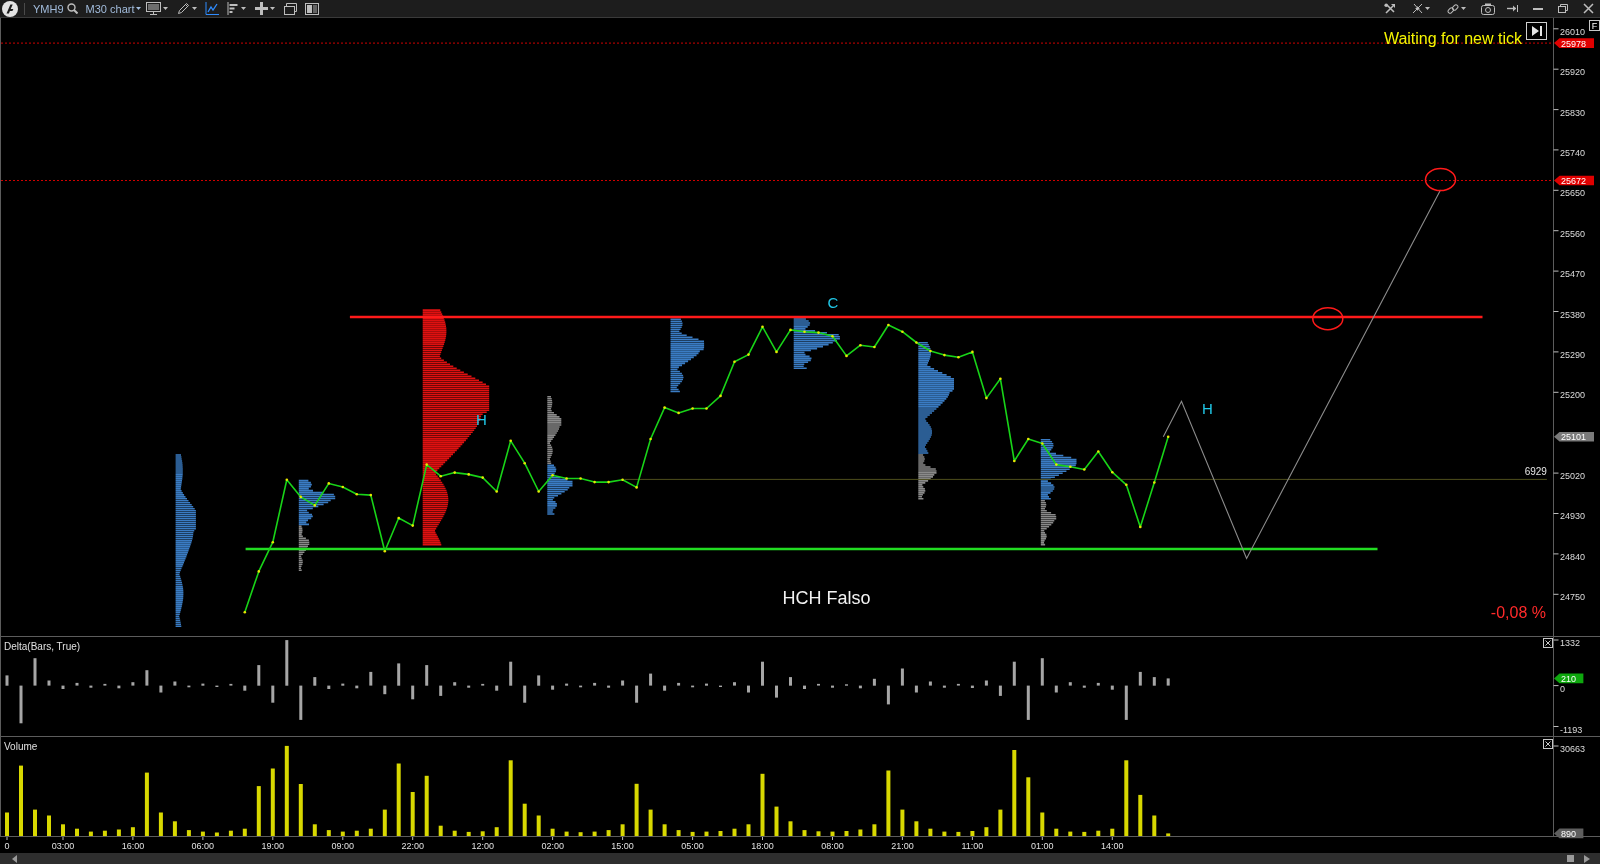  I want to click on drawing-menu-button, so click(187, 8).